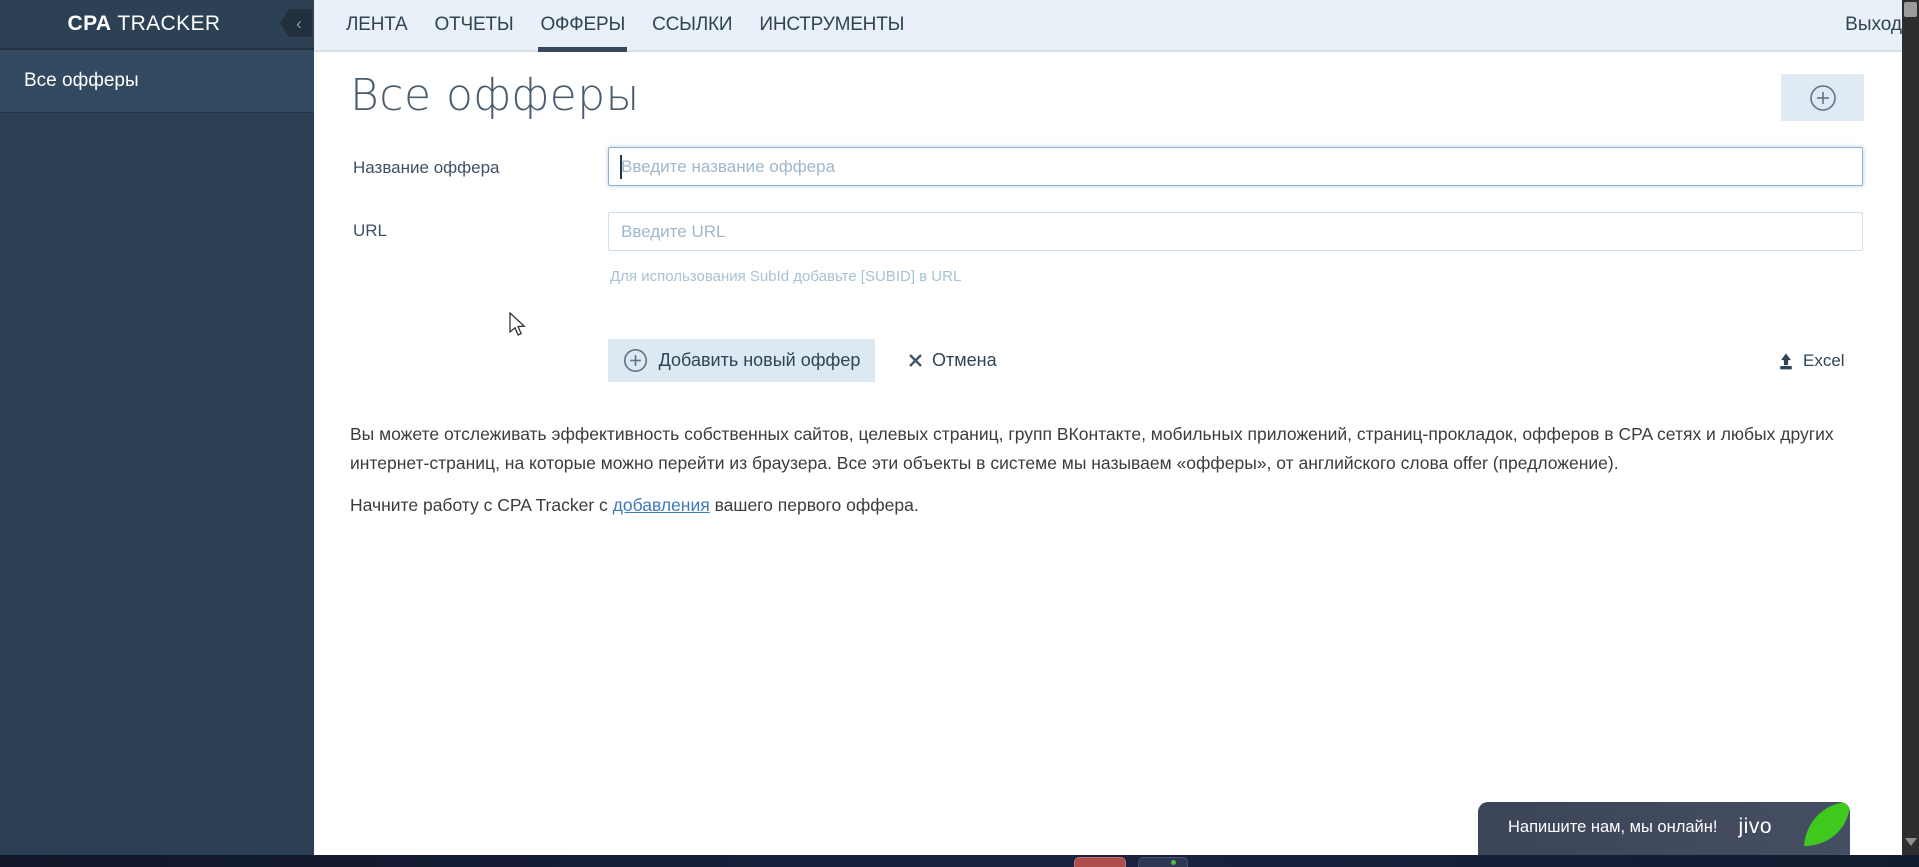 The width and height of the screenshot is (1919, 867). What do you see at coordinates (1910, 9) in the screenshot?
I see `scrollbar-thumb` at bounding box center [1910, 9].